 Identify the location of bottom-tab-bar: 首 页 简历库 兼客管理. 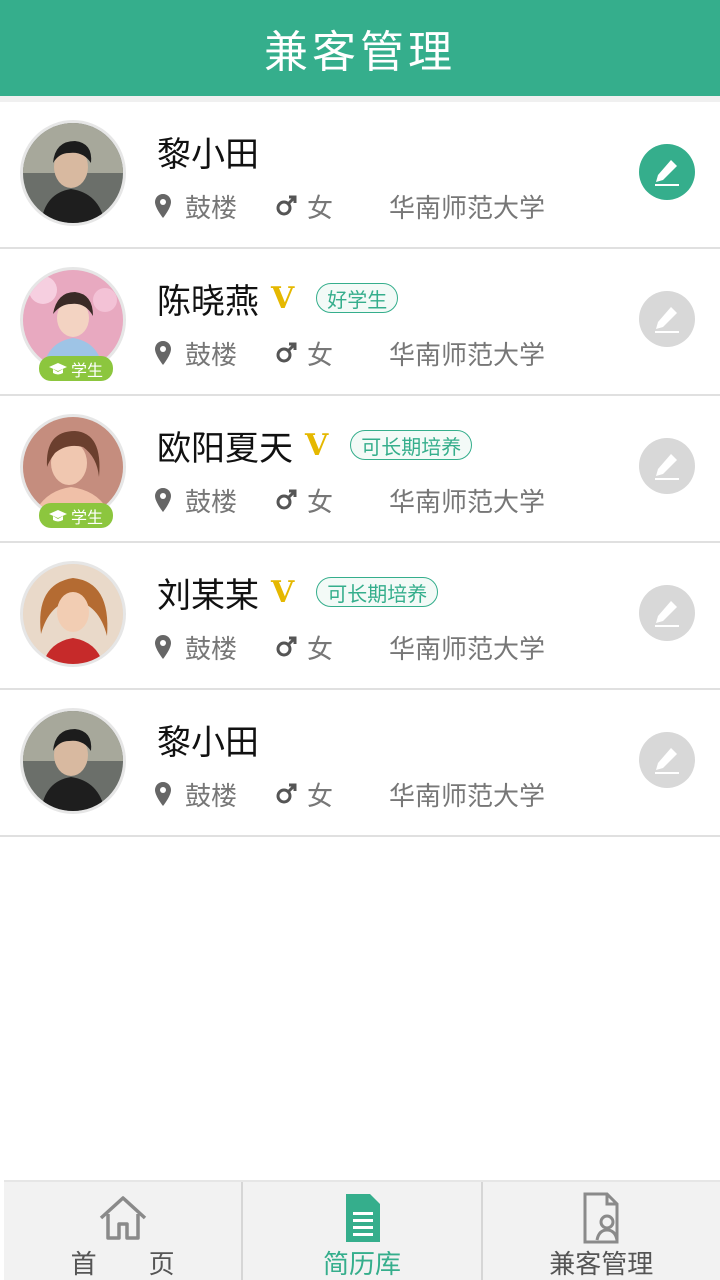
(362, 1230).